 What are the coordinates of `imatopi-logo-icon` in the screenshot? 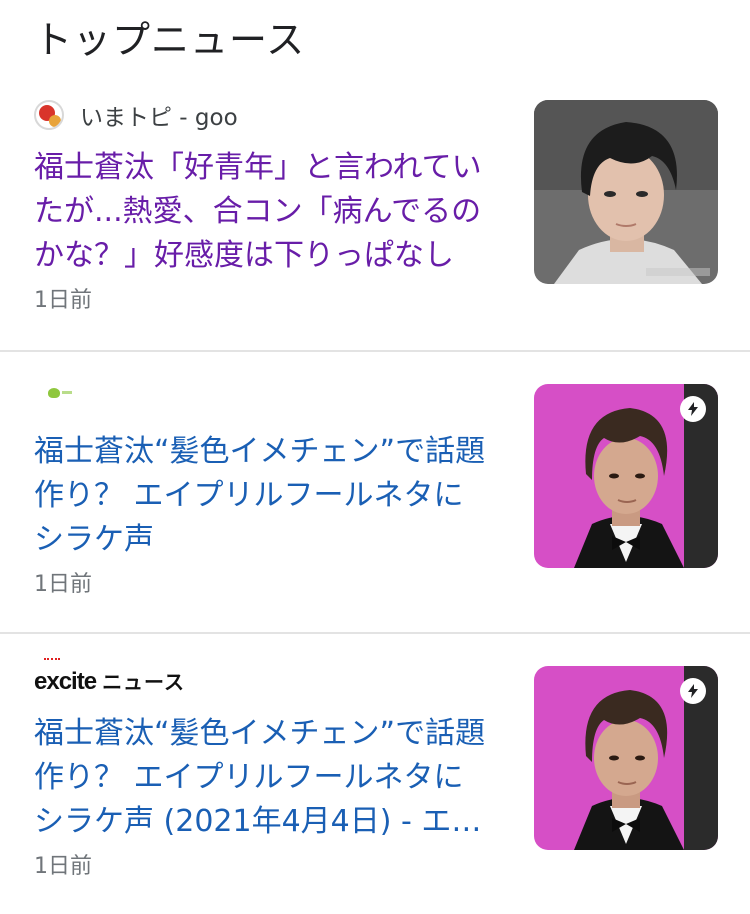 It's located at (49, 115).